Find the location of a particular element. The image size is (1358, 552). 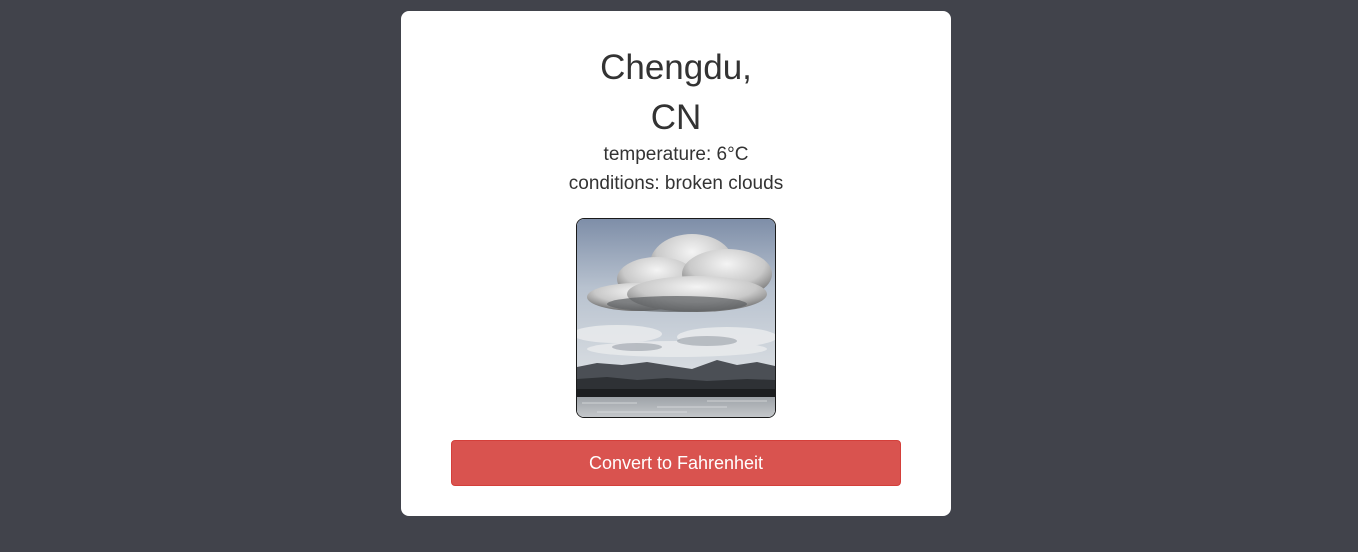

conditions-text: conditions: broken clouds is located at coordinates (676, 183).